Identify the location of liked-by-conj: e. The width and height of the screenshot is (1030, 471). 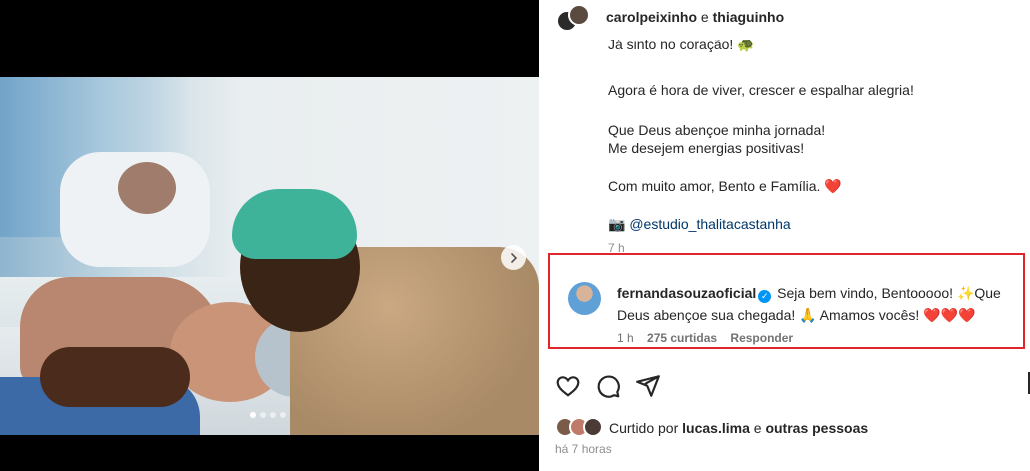
(757, 428).